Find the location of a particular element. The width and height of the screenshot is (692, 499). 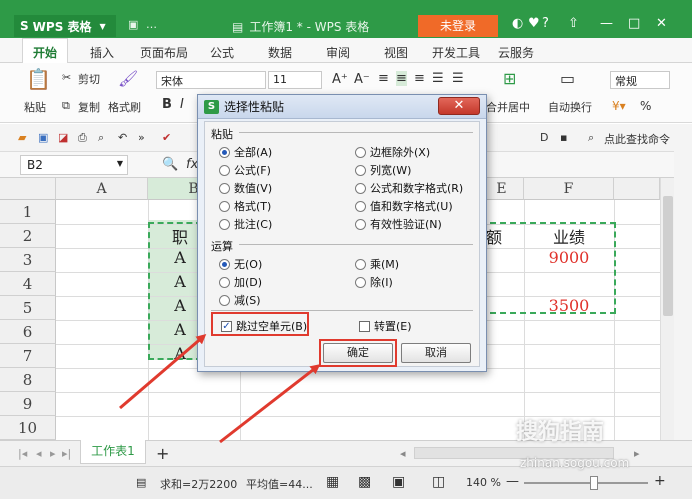

dialog-title-bar: S 选择性粘贴 ✕ is located at coordinates (342, 107).